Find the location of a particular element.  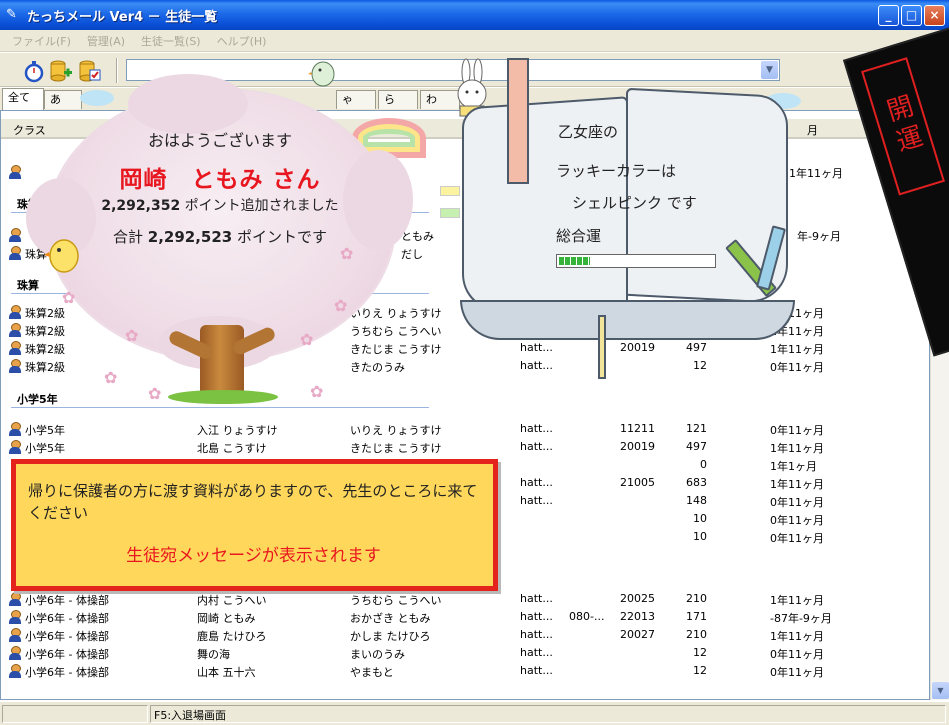

stopwatch-icon is located at coordinates (34, 71).